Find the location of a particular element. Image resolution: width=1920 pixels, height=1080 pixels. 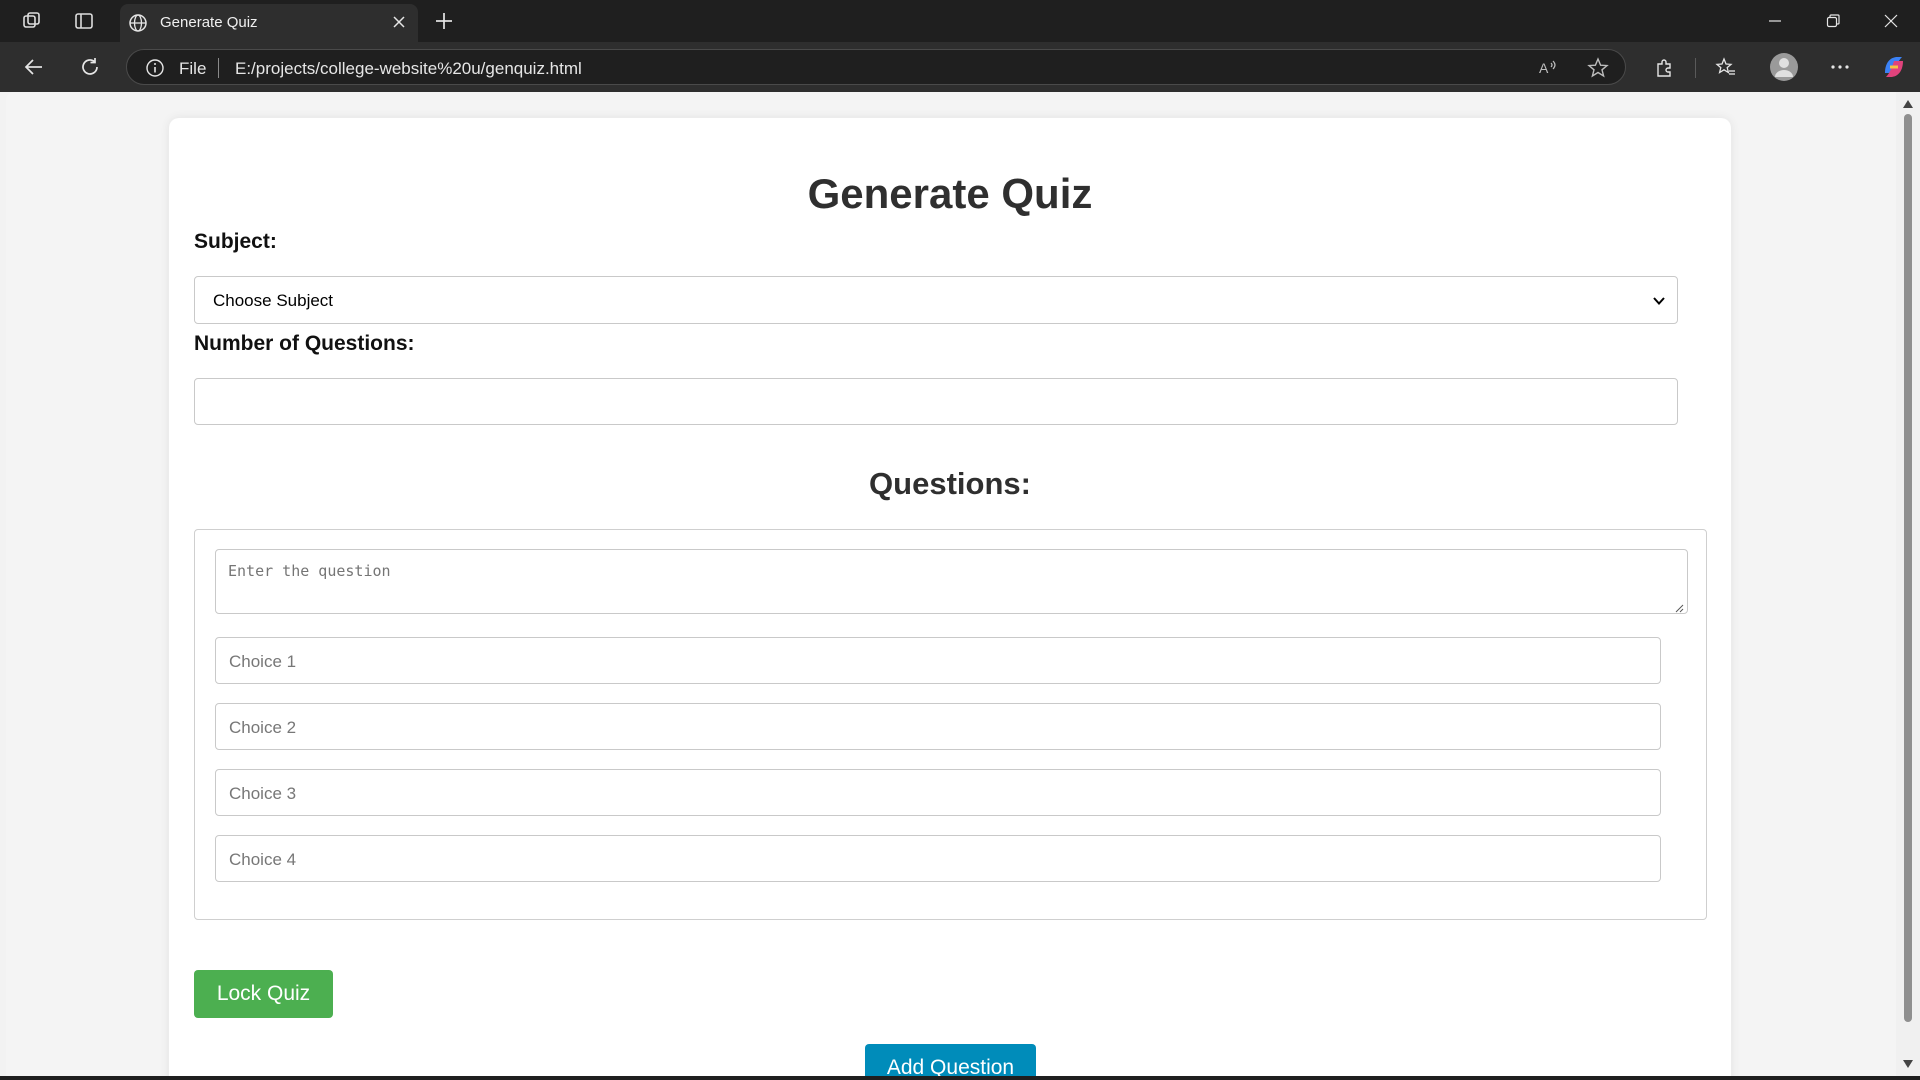

tab-title: Generate Quiz is located at coordinates (209, 22).